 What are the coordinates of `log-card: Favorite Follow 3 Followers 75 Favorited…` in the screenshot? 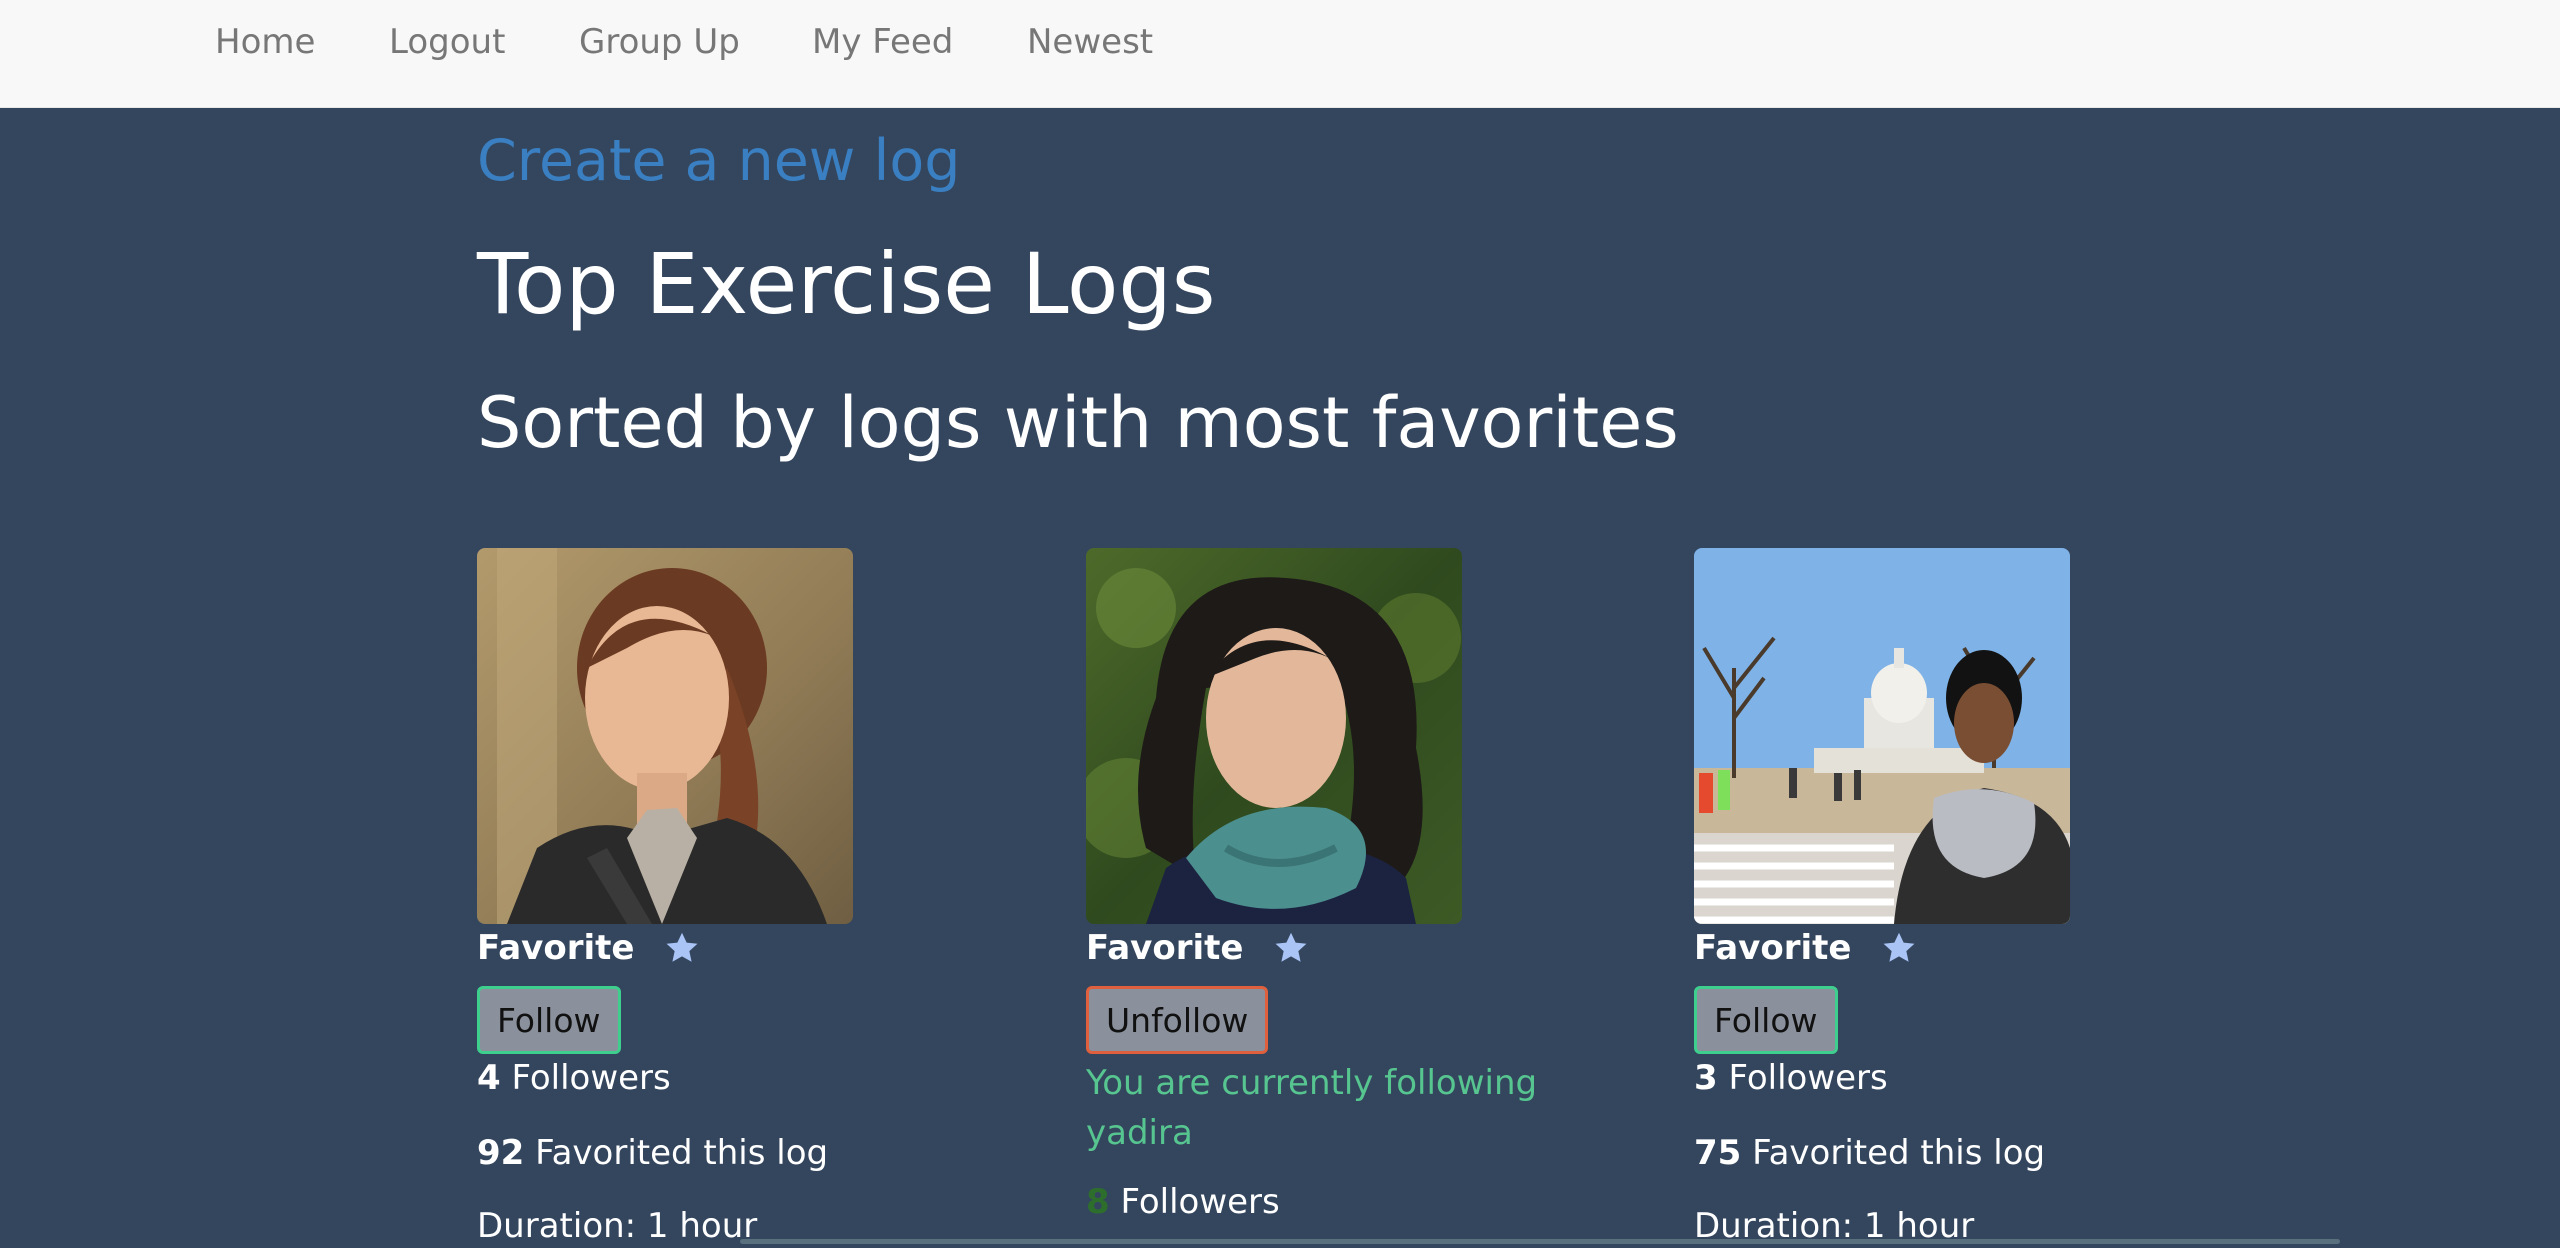 It's located at (1944, 898).